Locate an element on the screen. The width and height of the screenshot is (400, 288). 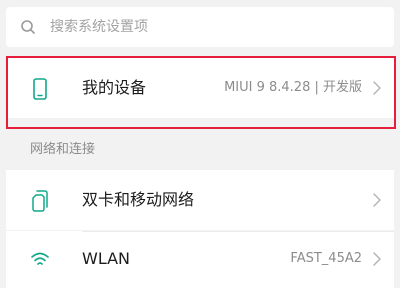
dual-sim-label: 双卡和移动网络 is located at coordinates (138, 199).